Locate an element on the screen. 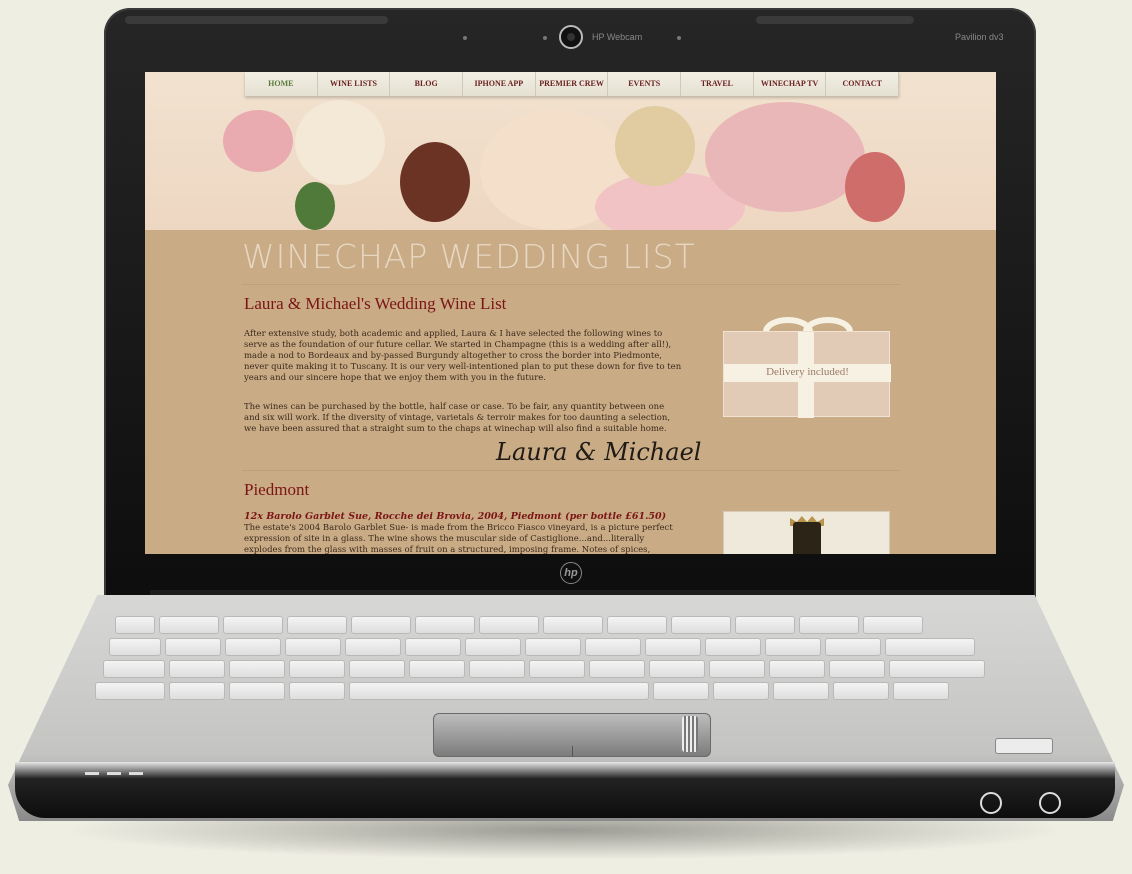  model-label: Pavilion dv3 is located at coordinates (979, 37).